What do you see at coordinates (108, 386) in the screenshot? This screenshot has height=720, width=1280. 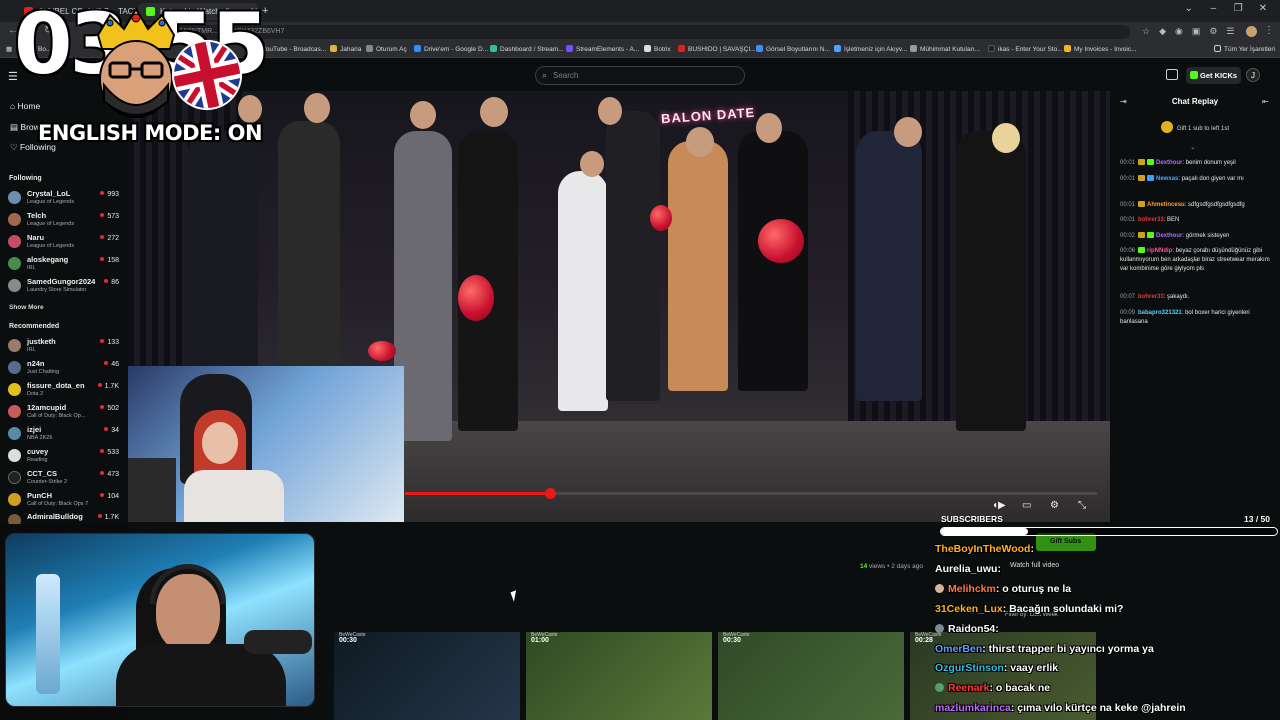 I see `viewer-count: 1.7K` at bounding box center [108, 386].